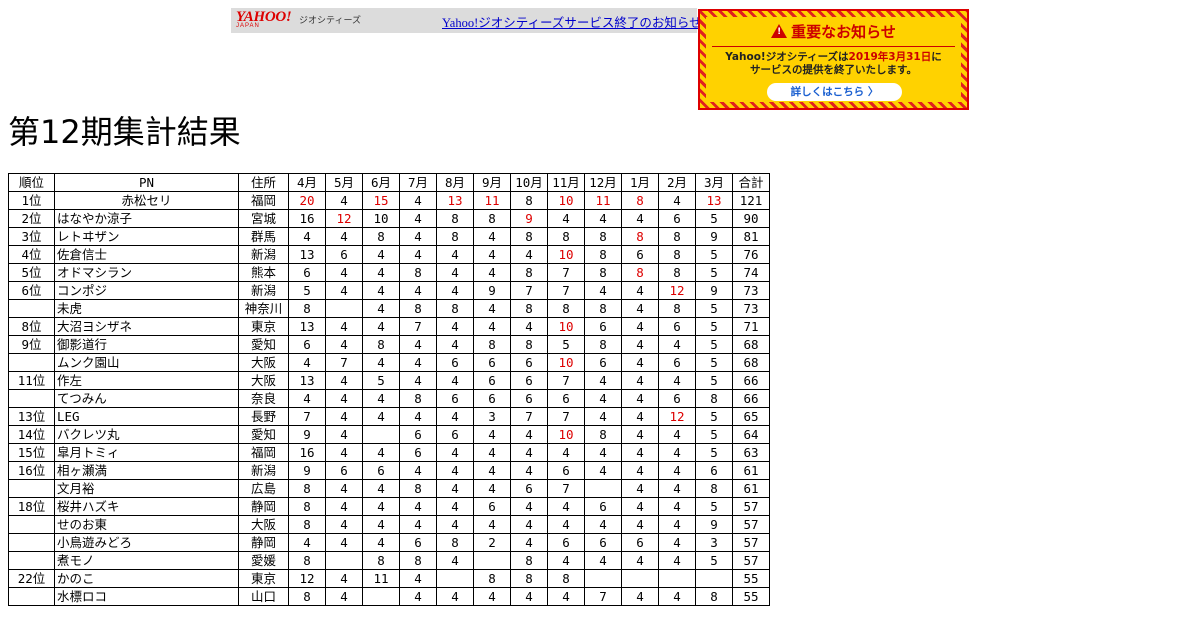 The width and height of the screenshot is (1200, 630). What do you see at coordinates (263, 380) in the screenshot?
I see `location-cell: 大阪` at bounding box center [263, 380].